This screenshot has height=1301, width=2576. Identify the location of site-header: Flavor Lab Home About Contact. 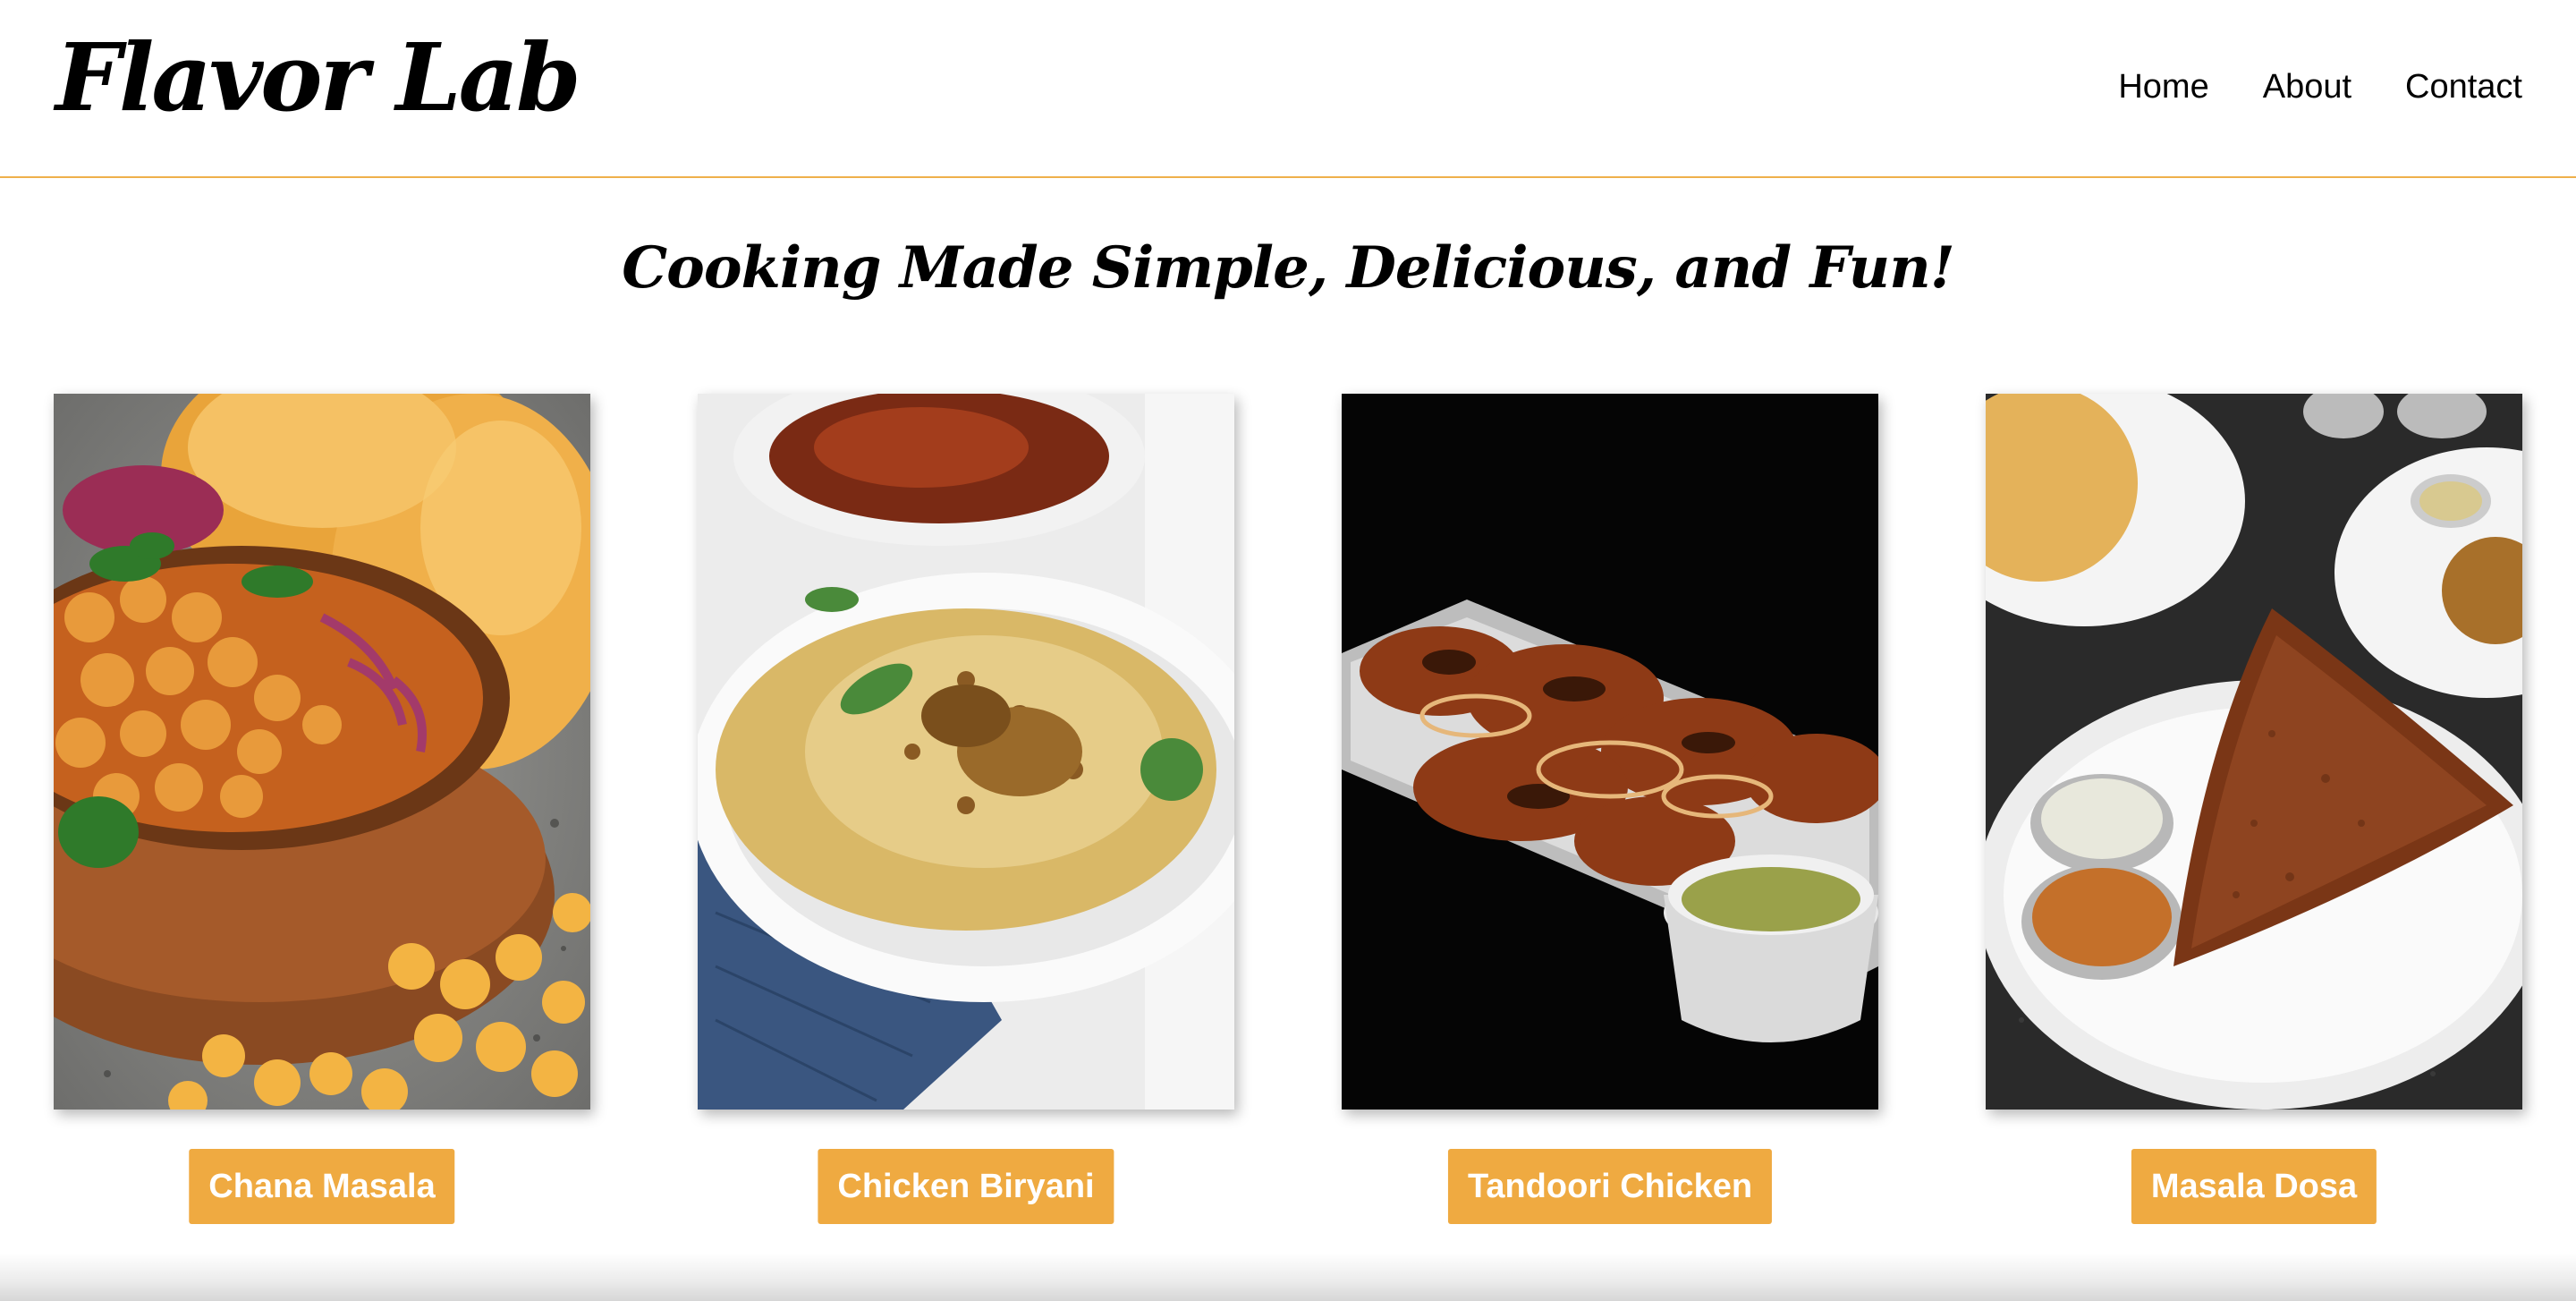
(1288, 89).